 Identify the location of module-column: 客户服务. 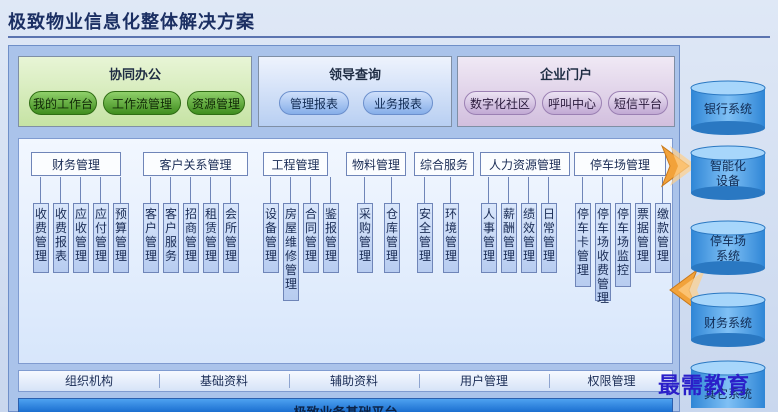
(171, 238).